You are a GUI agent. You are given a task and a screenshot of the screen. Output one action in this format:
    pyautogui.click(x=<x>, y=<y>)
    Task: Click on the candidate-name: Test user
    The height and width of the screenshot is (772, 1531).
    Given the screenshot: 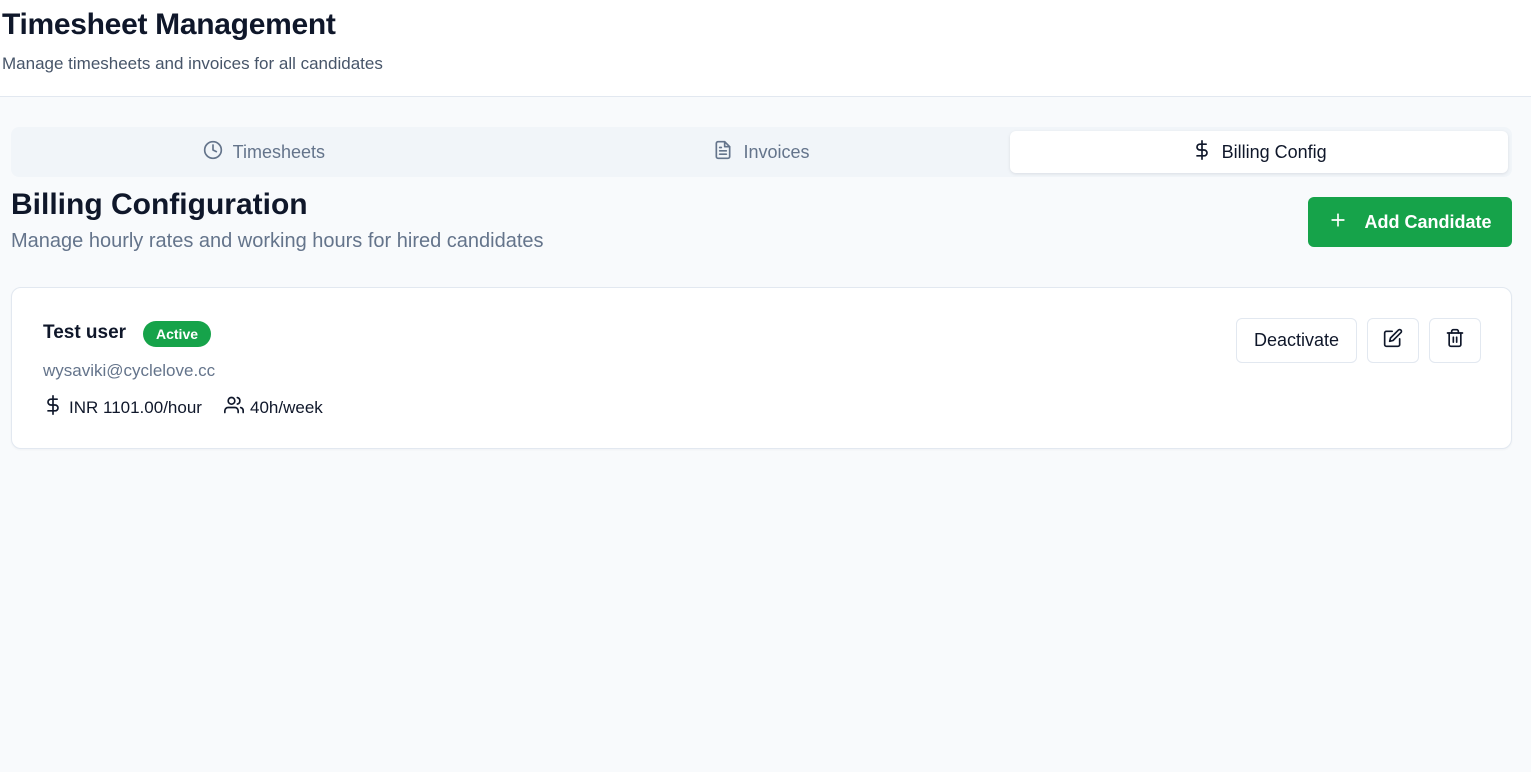 What is the action you would take?
    pyautogui.click(x=85, y=332)
    